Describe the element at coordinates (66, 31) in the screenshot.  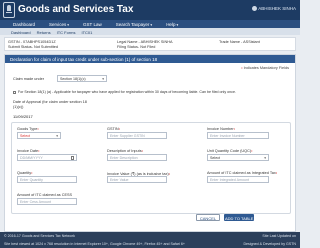
I see `breadcrumb-itc-forms: ITC Forms` at that location.